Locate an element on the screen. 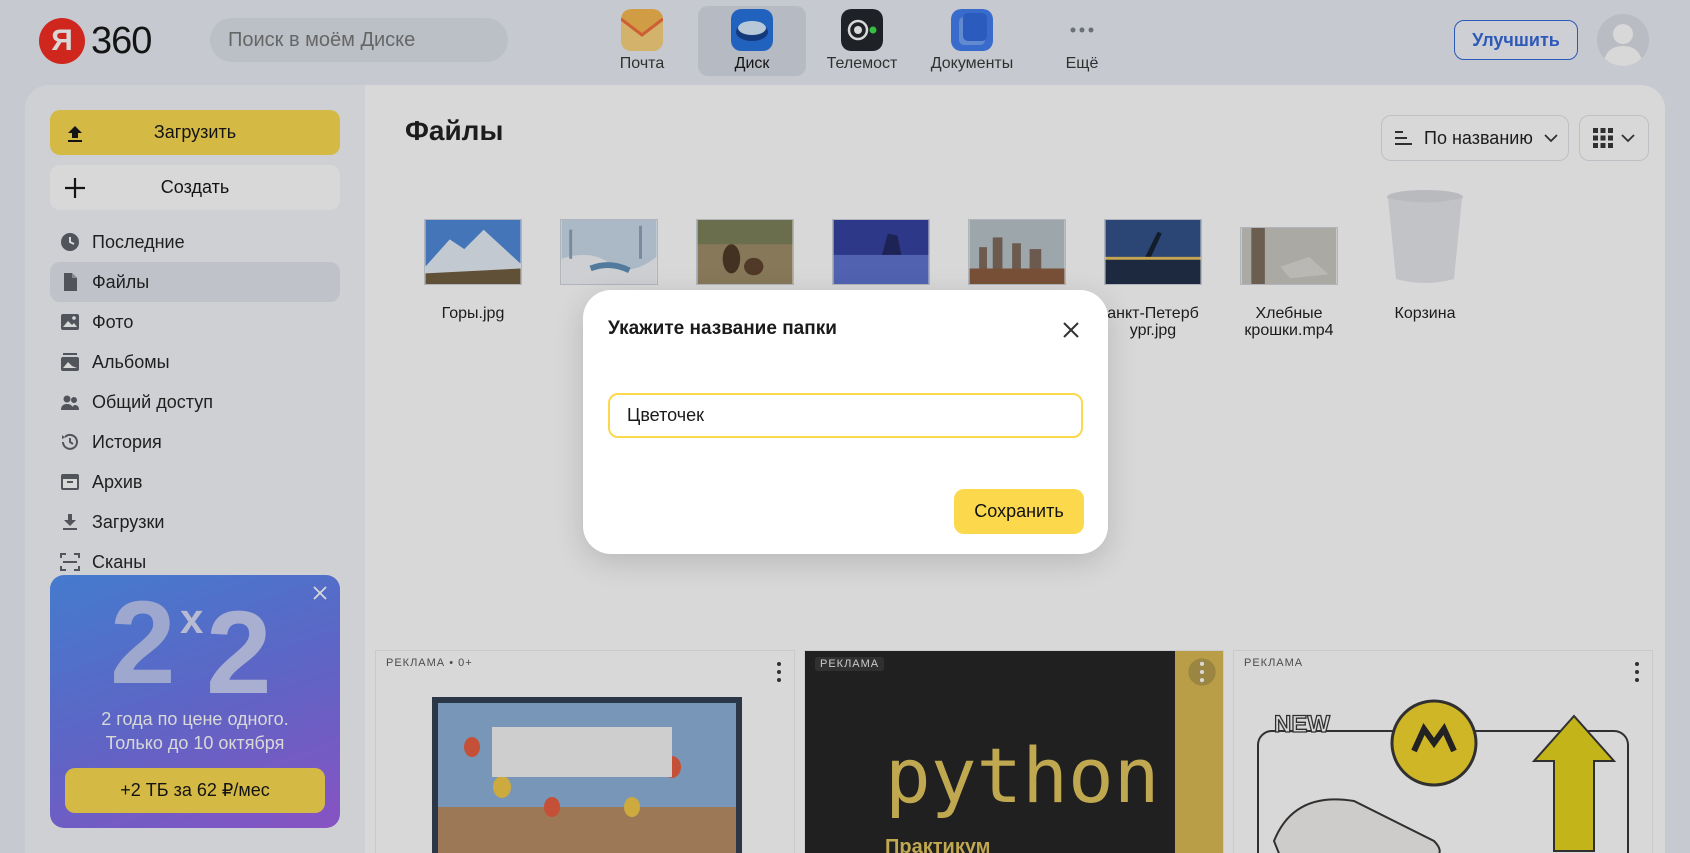  folder-name-input is located at coordinates (845, 415).